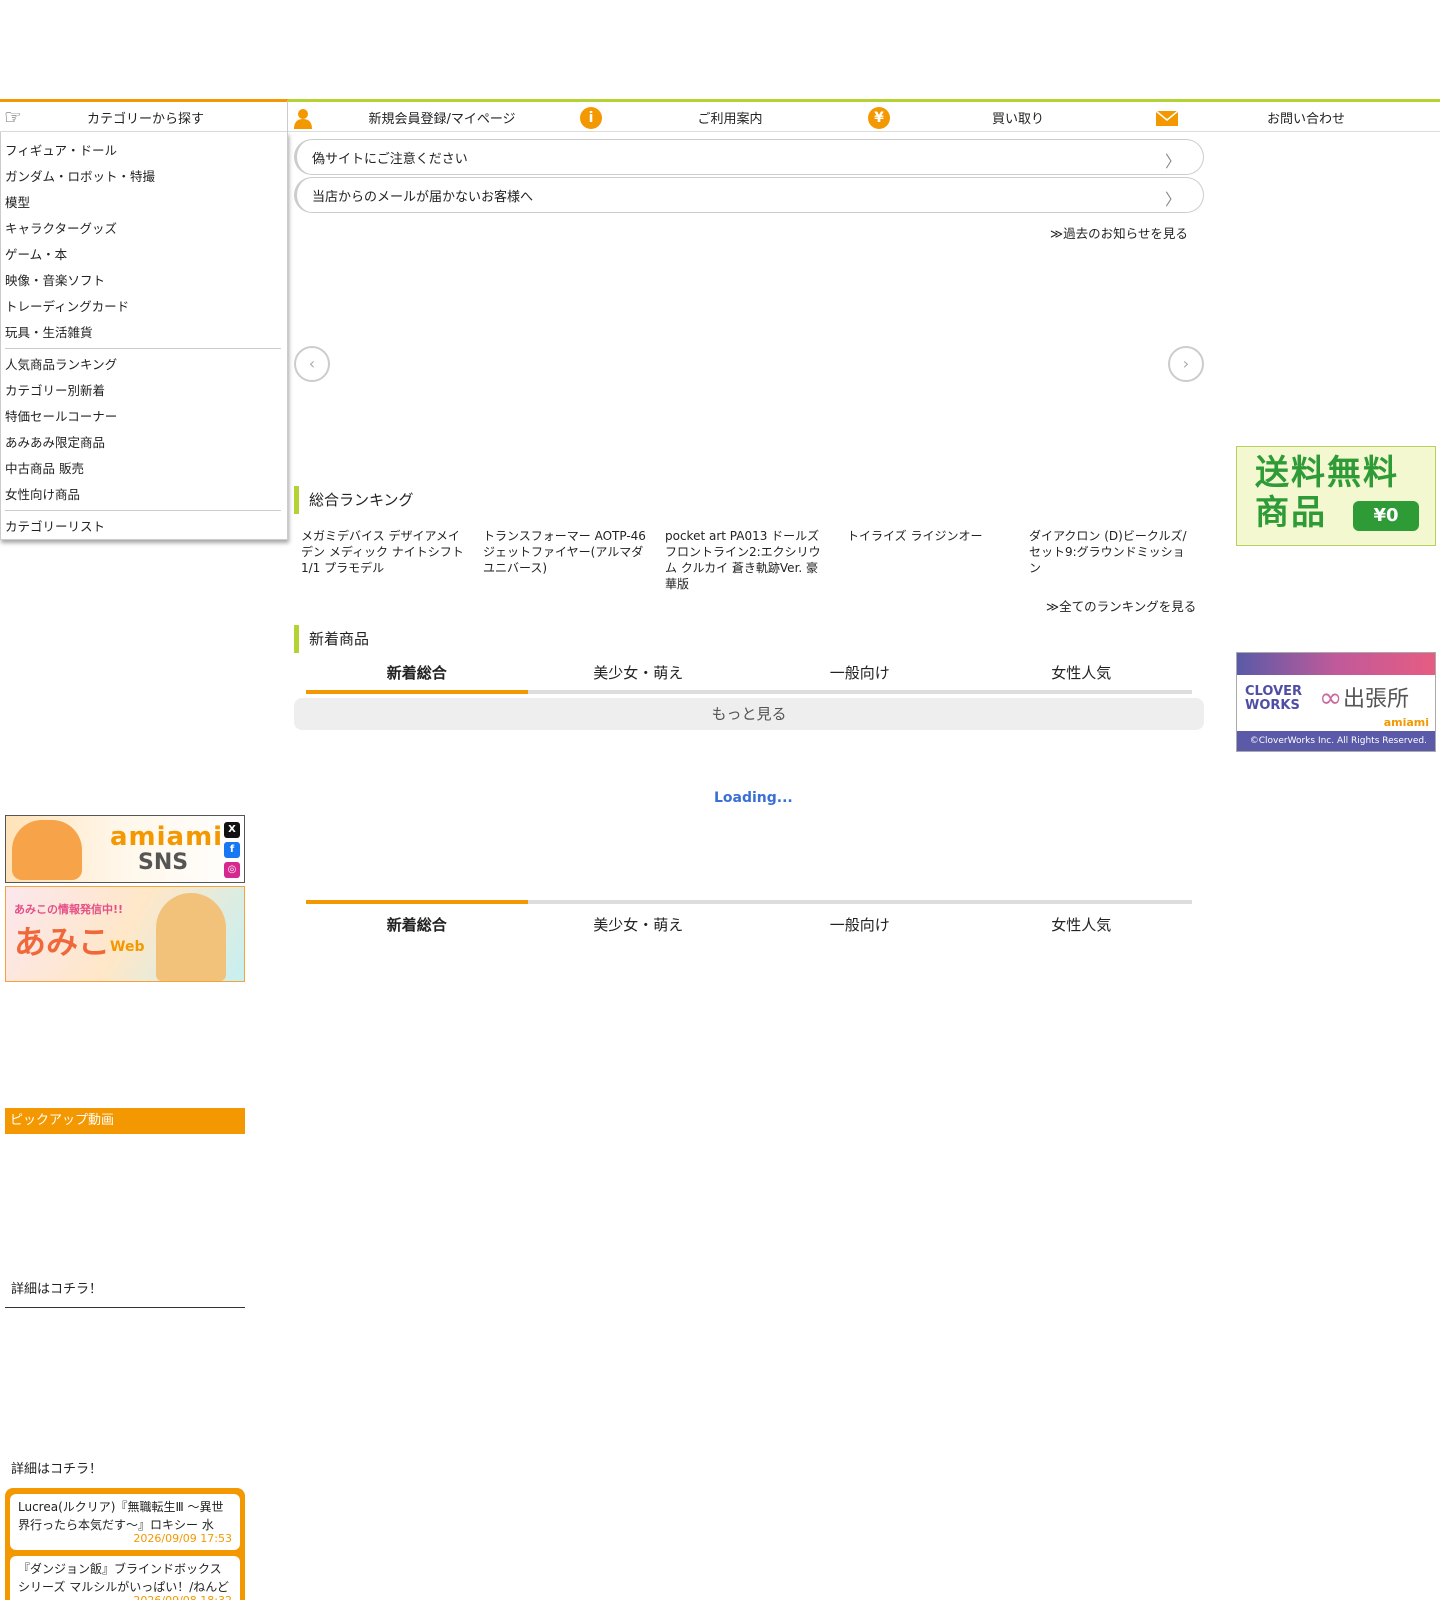  I want to click on ranking-item: トイライズ ライジンオー, so click(929, 536).